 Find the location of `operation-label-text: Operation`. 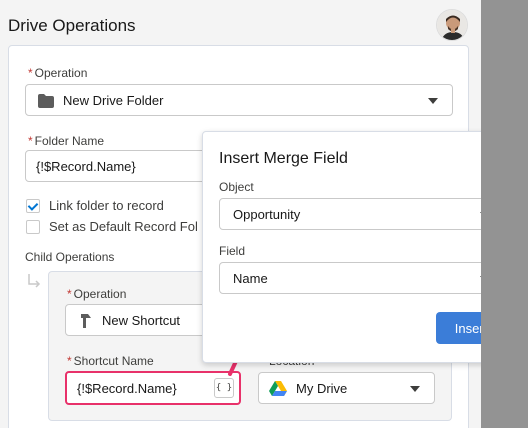

operation-label-text: Operation is located at coordinates (61, 73).